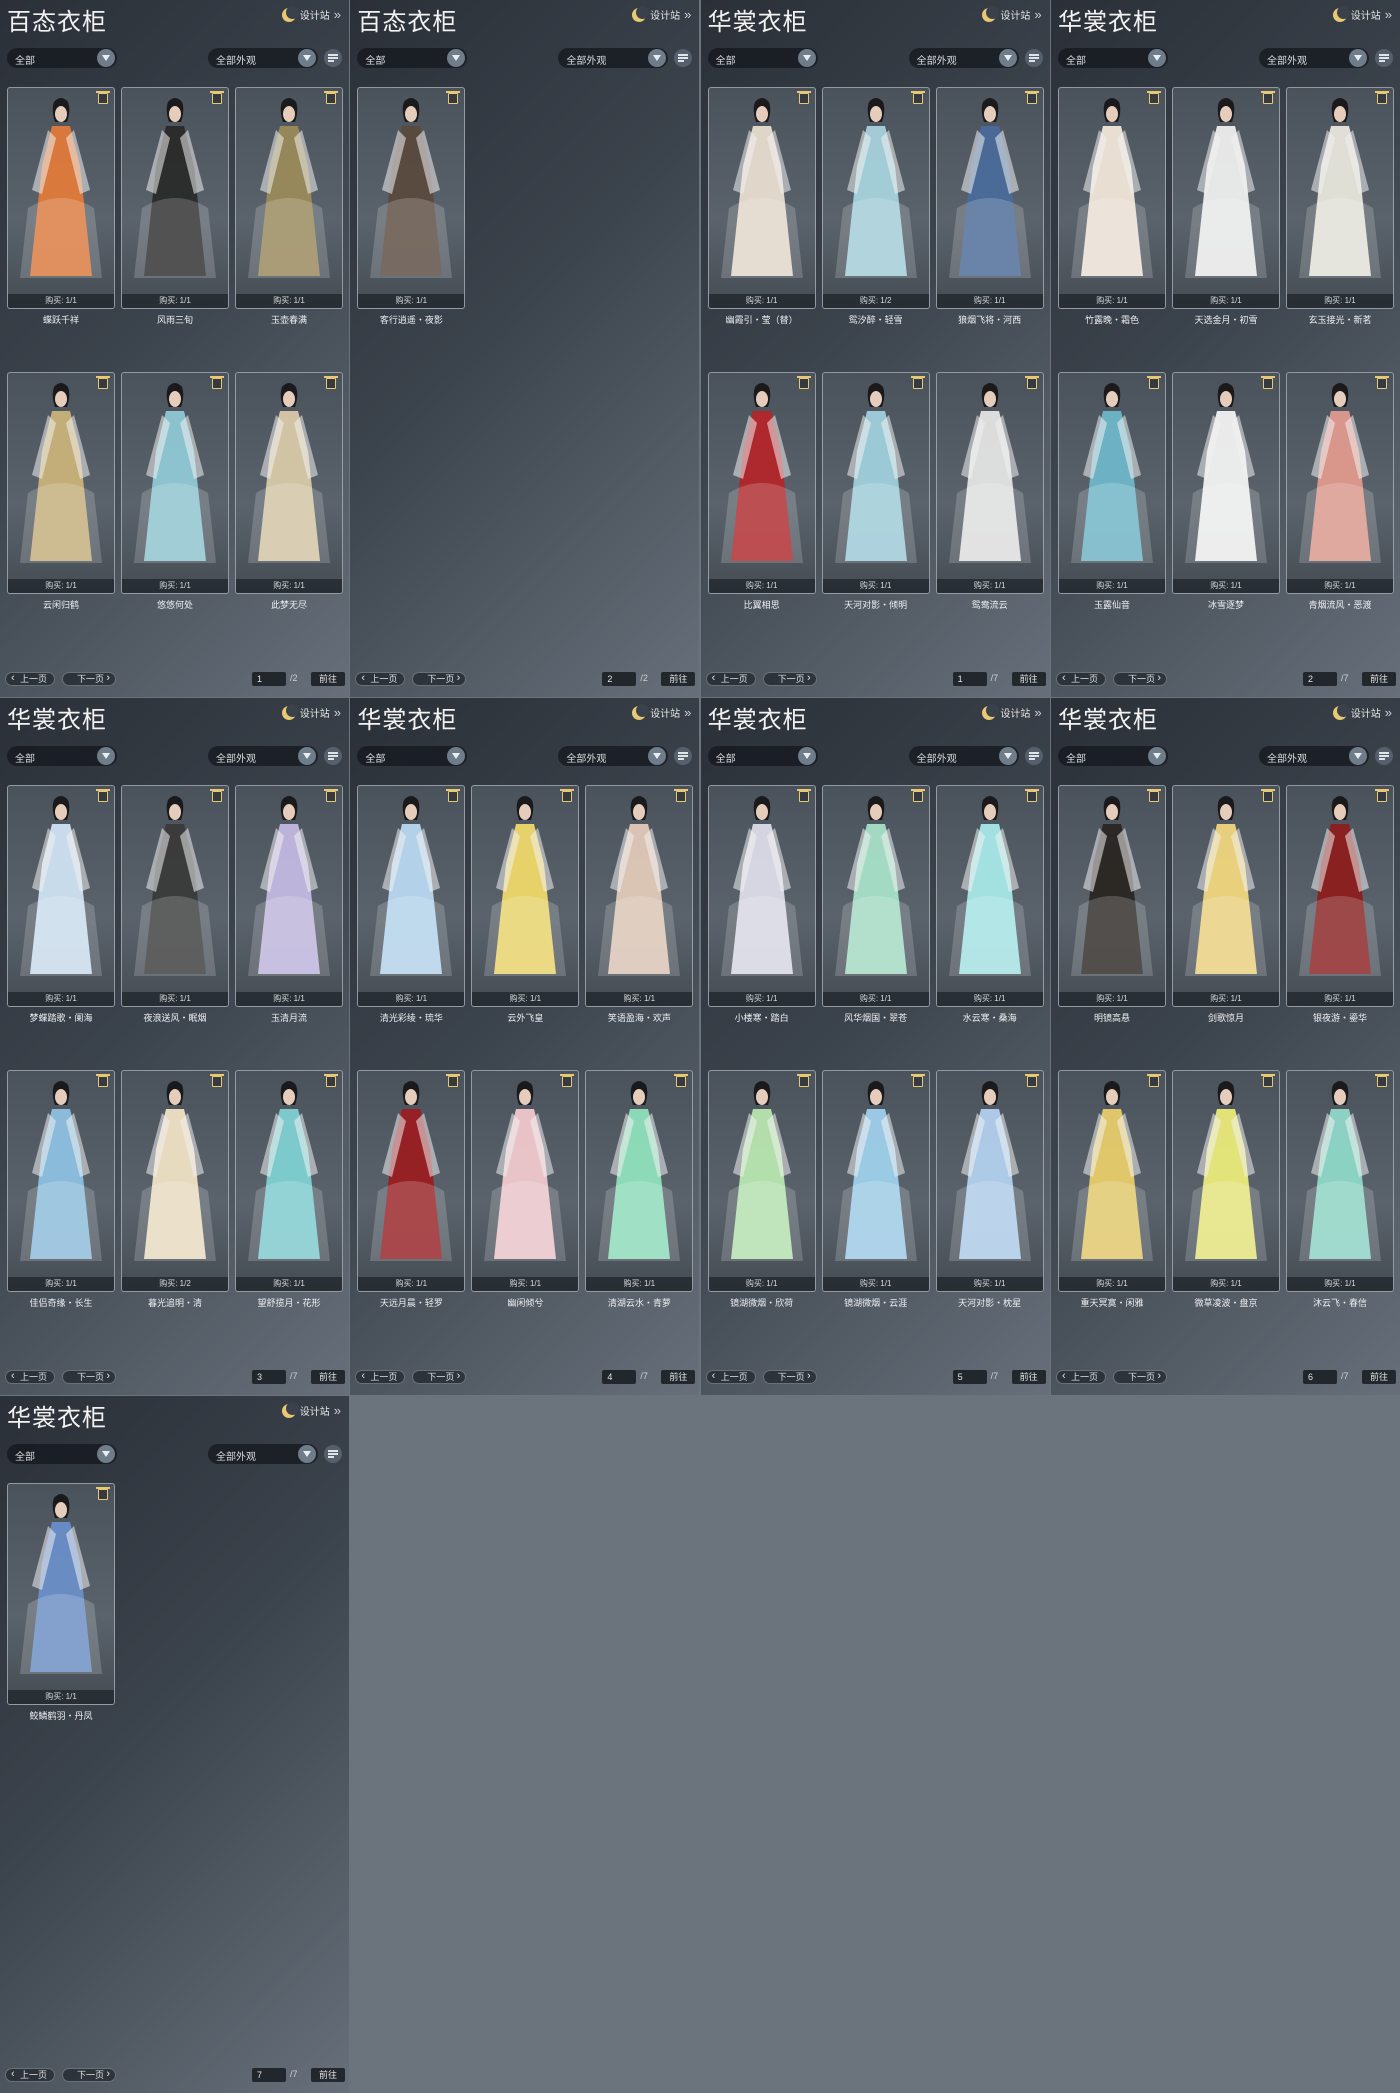  I want to click on page-number-input: 6, so click(1319, 1377).